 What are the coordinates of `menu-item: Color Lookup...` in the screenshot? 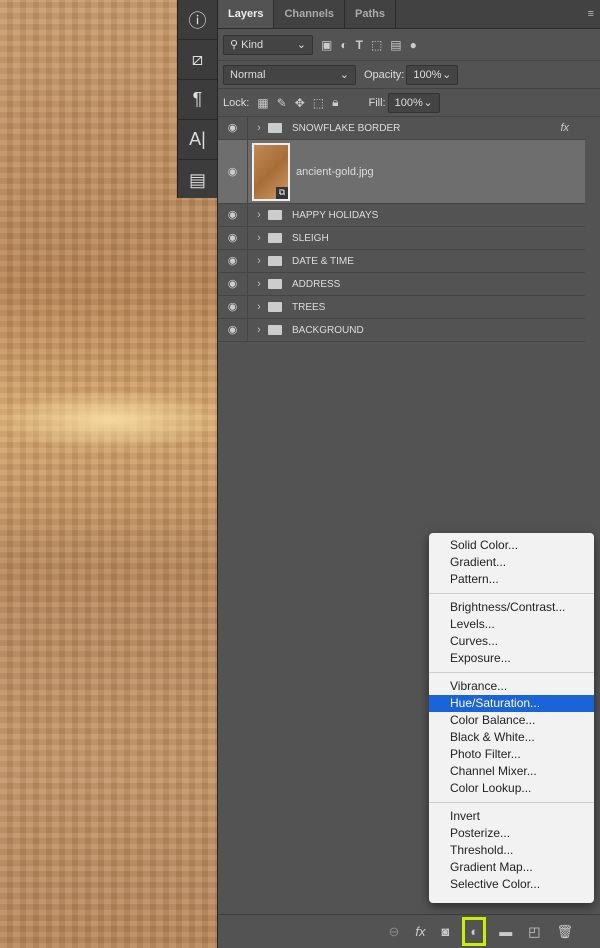 It's located at (511, 788).